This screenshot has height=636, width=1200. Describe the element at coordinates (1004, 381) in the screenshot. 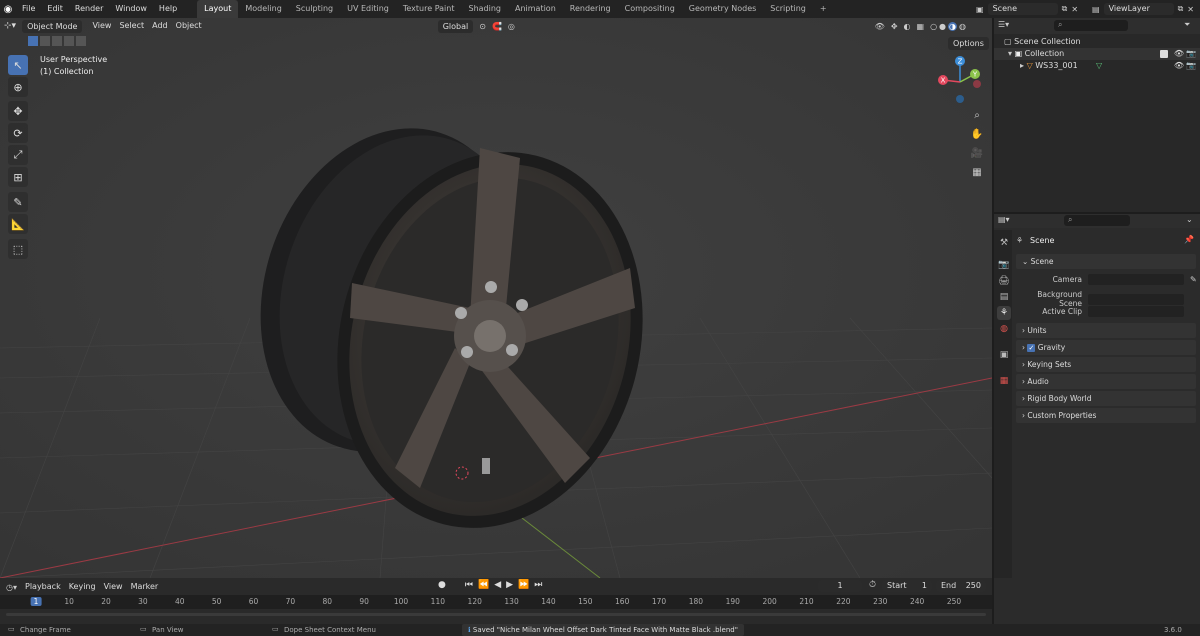

I see `texture-tab-icon: ▦` at that location.